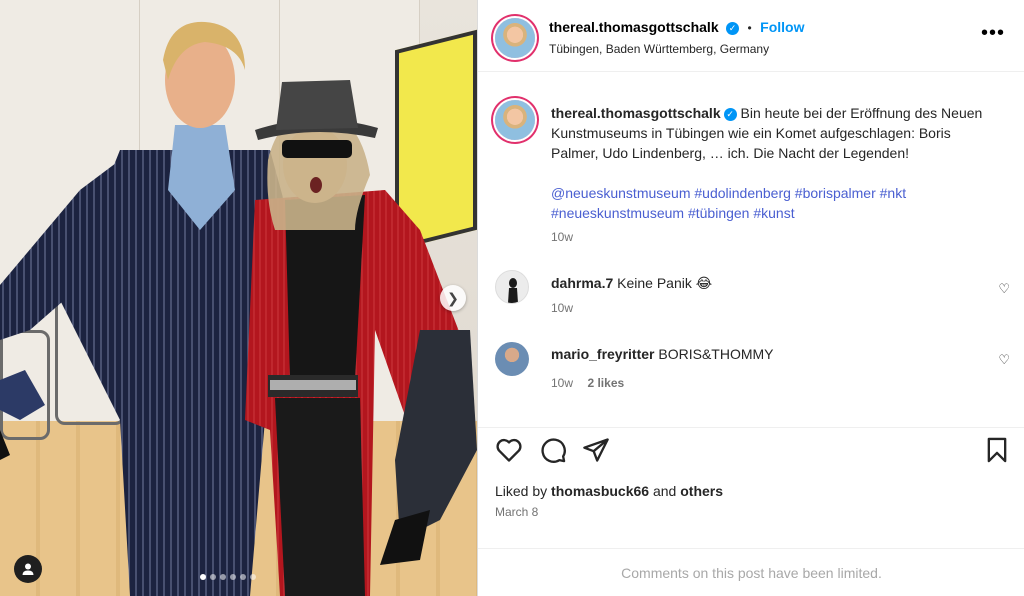  I want to click on carousel-next-button: ❯, so click(453, 298).